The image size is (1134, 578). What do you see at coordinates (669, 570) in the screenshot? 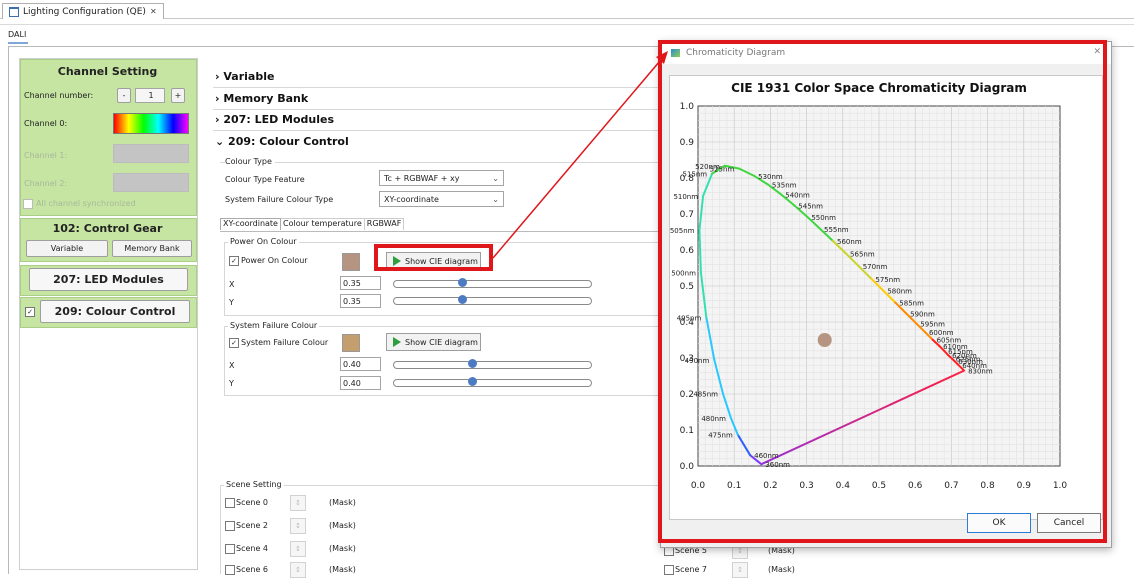
I see `scene-7-checkbox` at bounding box center [669, 570].